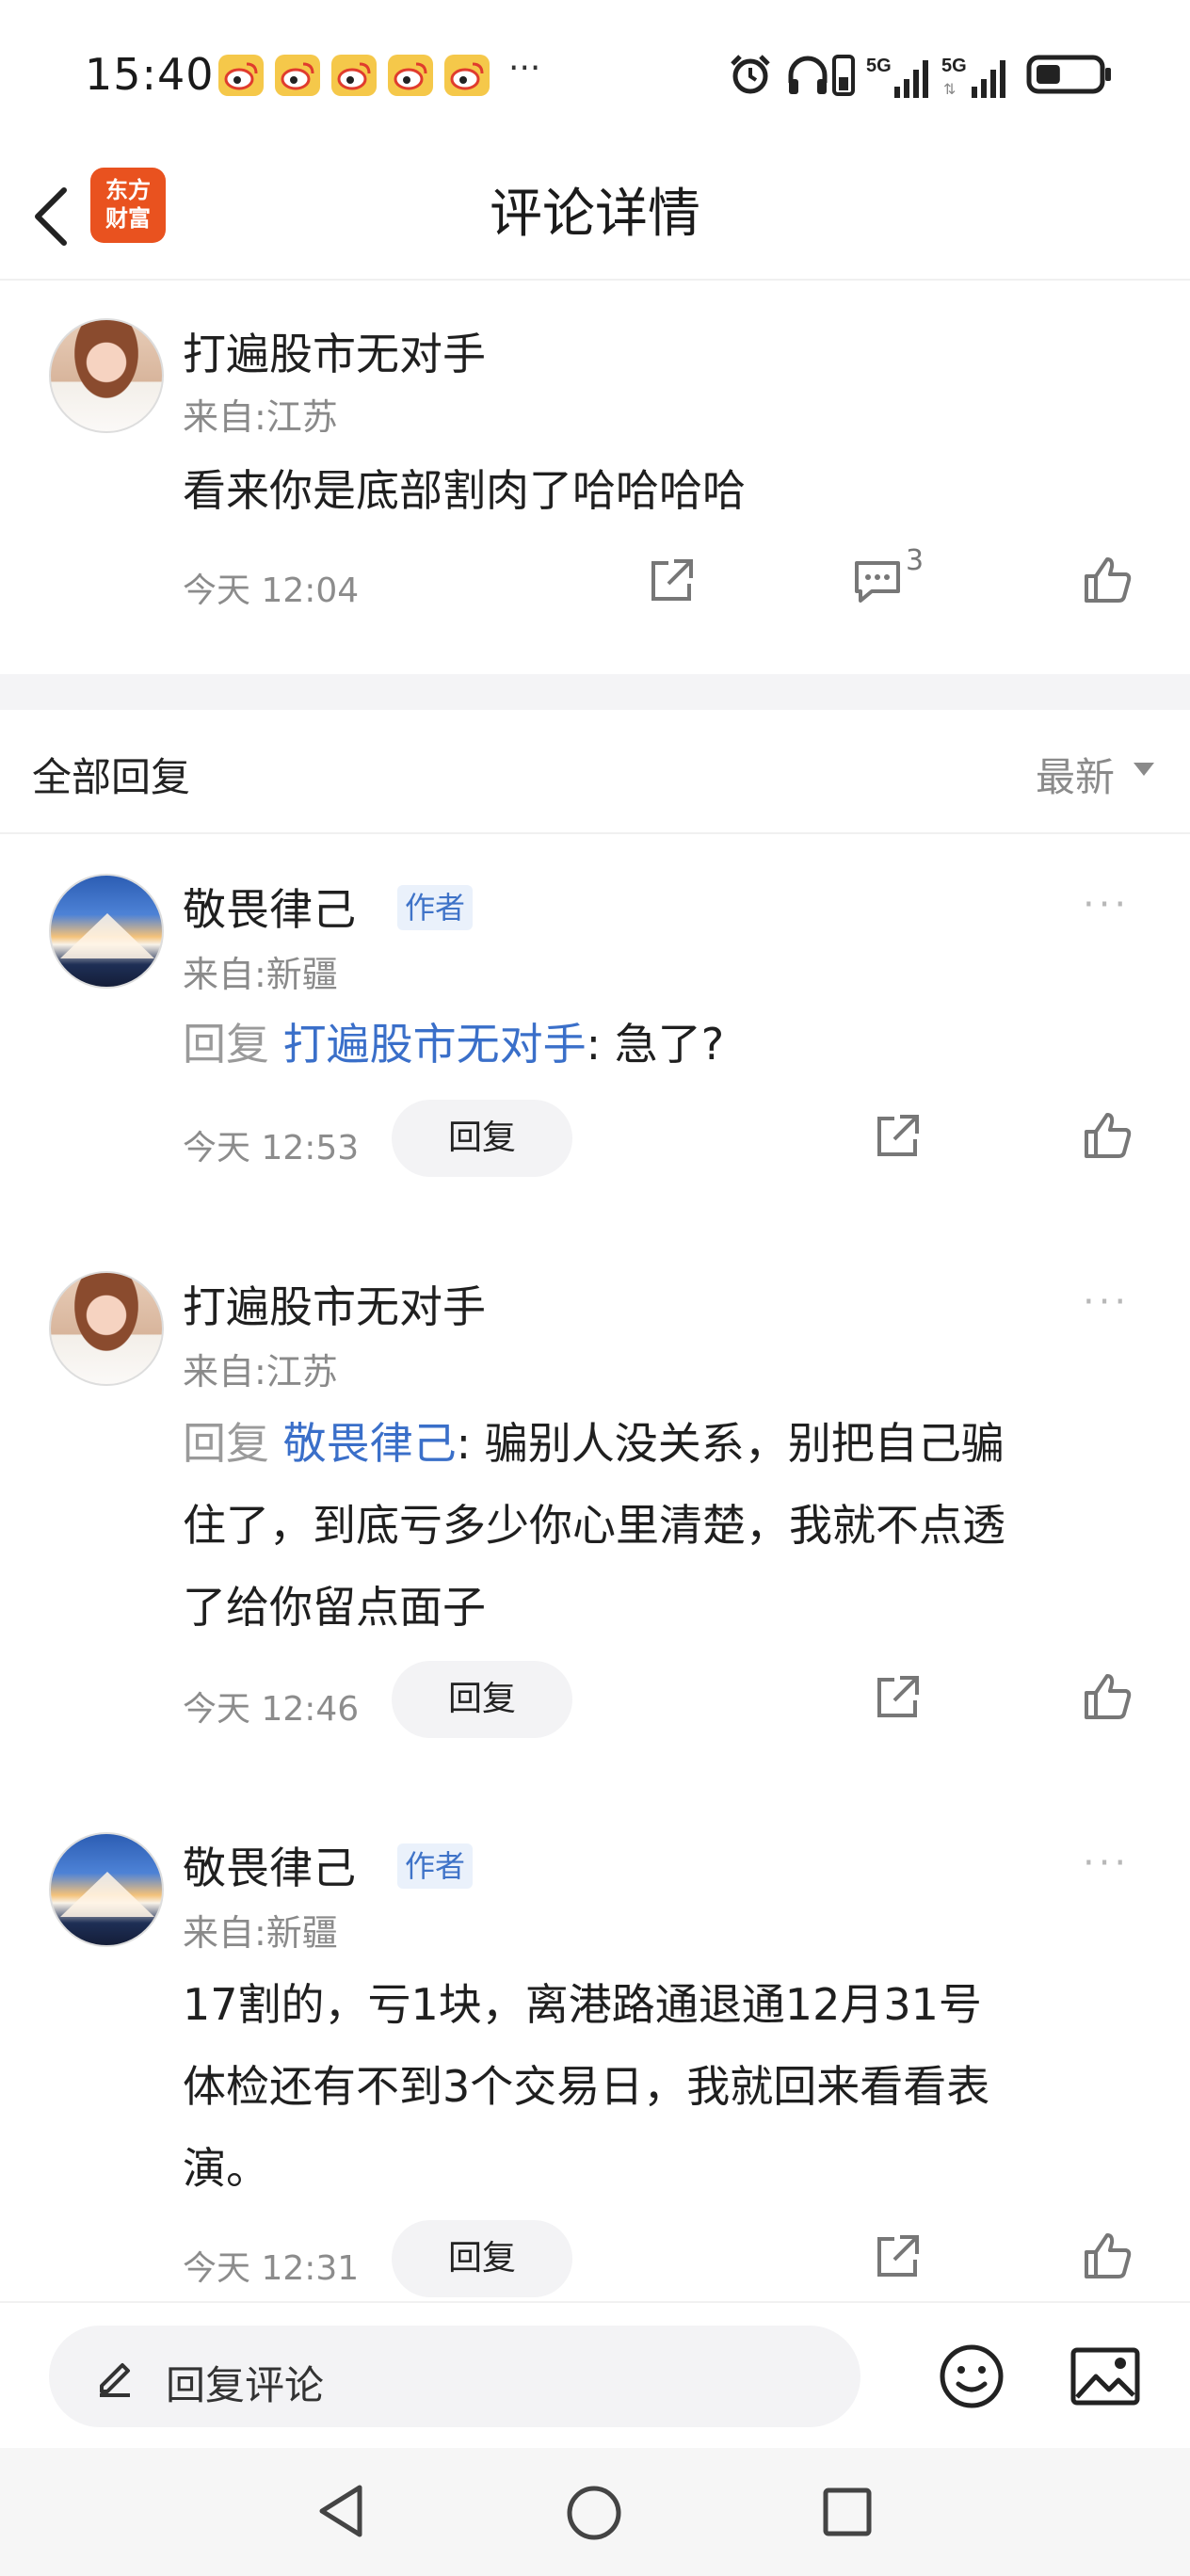 Image resolution: width=1190 pixels, height=2576 pixels. I want to click on phone-battery-icon, so click(844, 75).